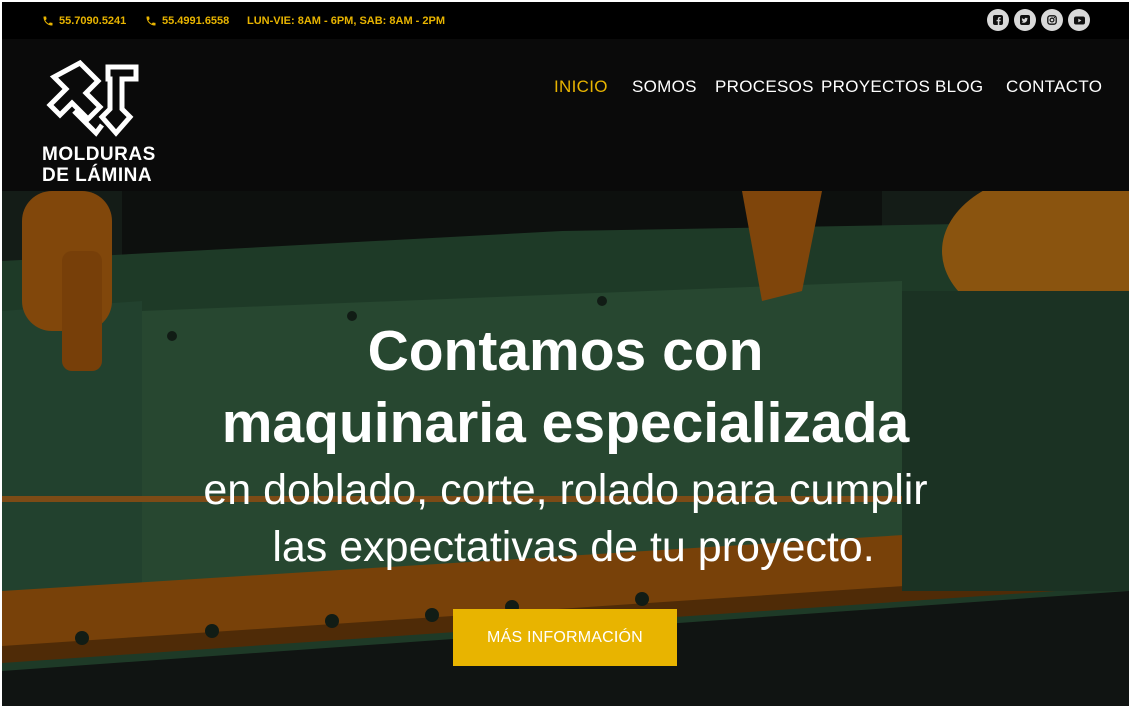  I want to click on nav-item-blog: BLOG, so click(959, 87).